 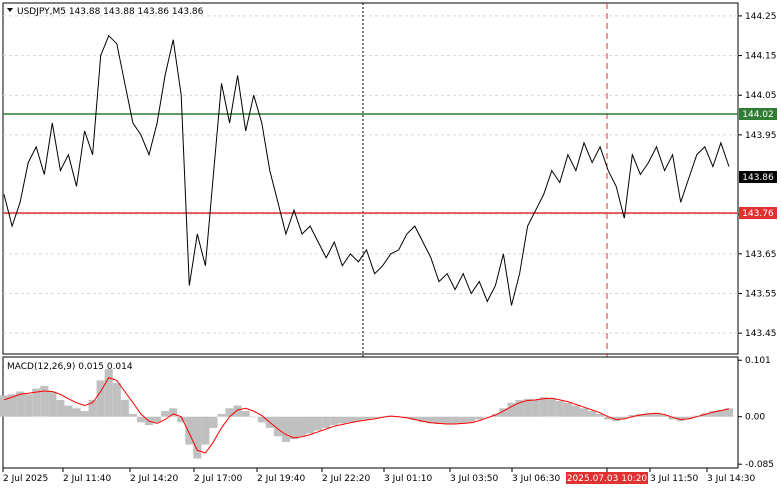 What do you see at coordinates (408, 479) in the screenshot?
I see `x-tick-label: 3 Jul 01:10` at bounding box center [408, 479].